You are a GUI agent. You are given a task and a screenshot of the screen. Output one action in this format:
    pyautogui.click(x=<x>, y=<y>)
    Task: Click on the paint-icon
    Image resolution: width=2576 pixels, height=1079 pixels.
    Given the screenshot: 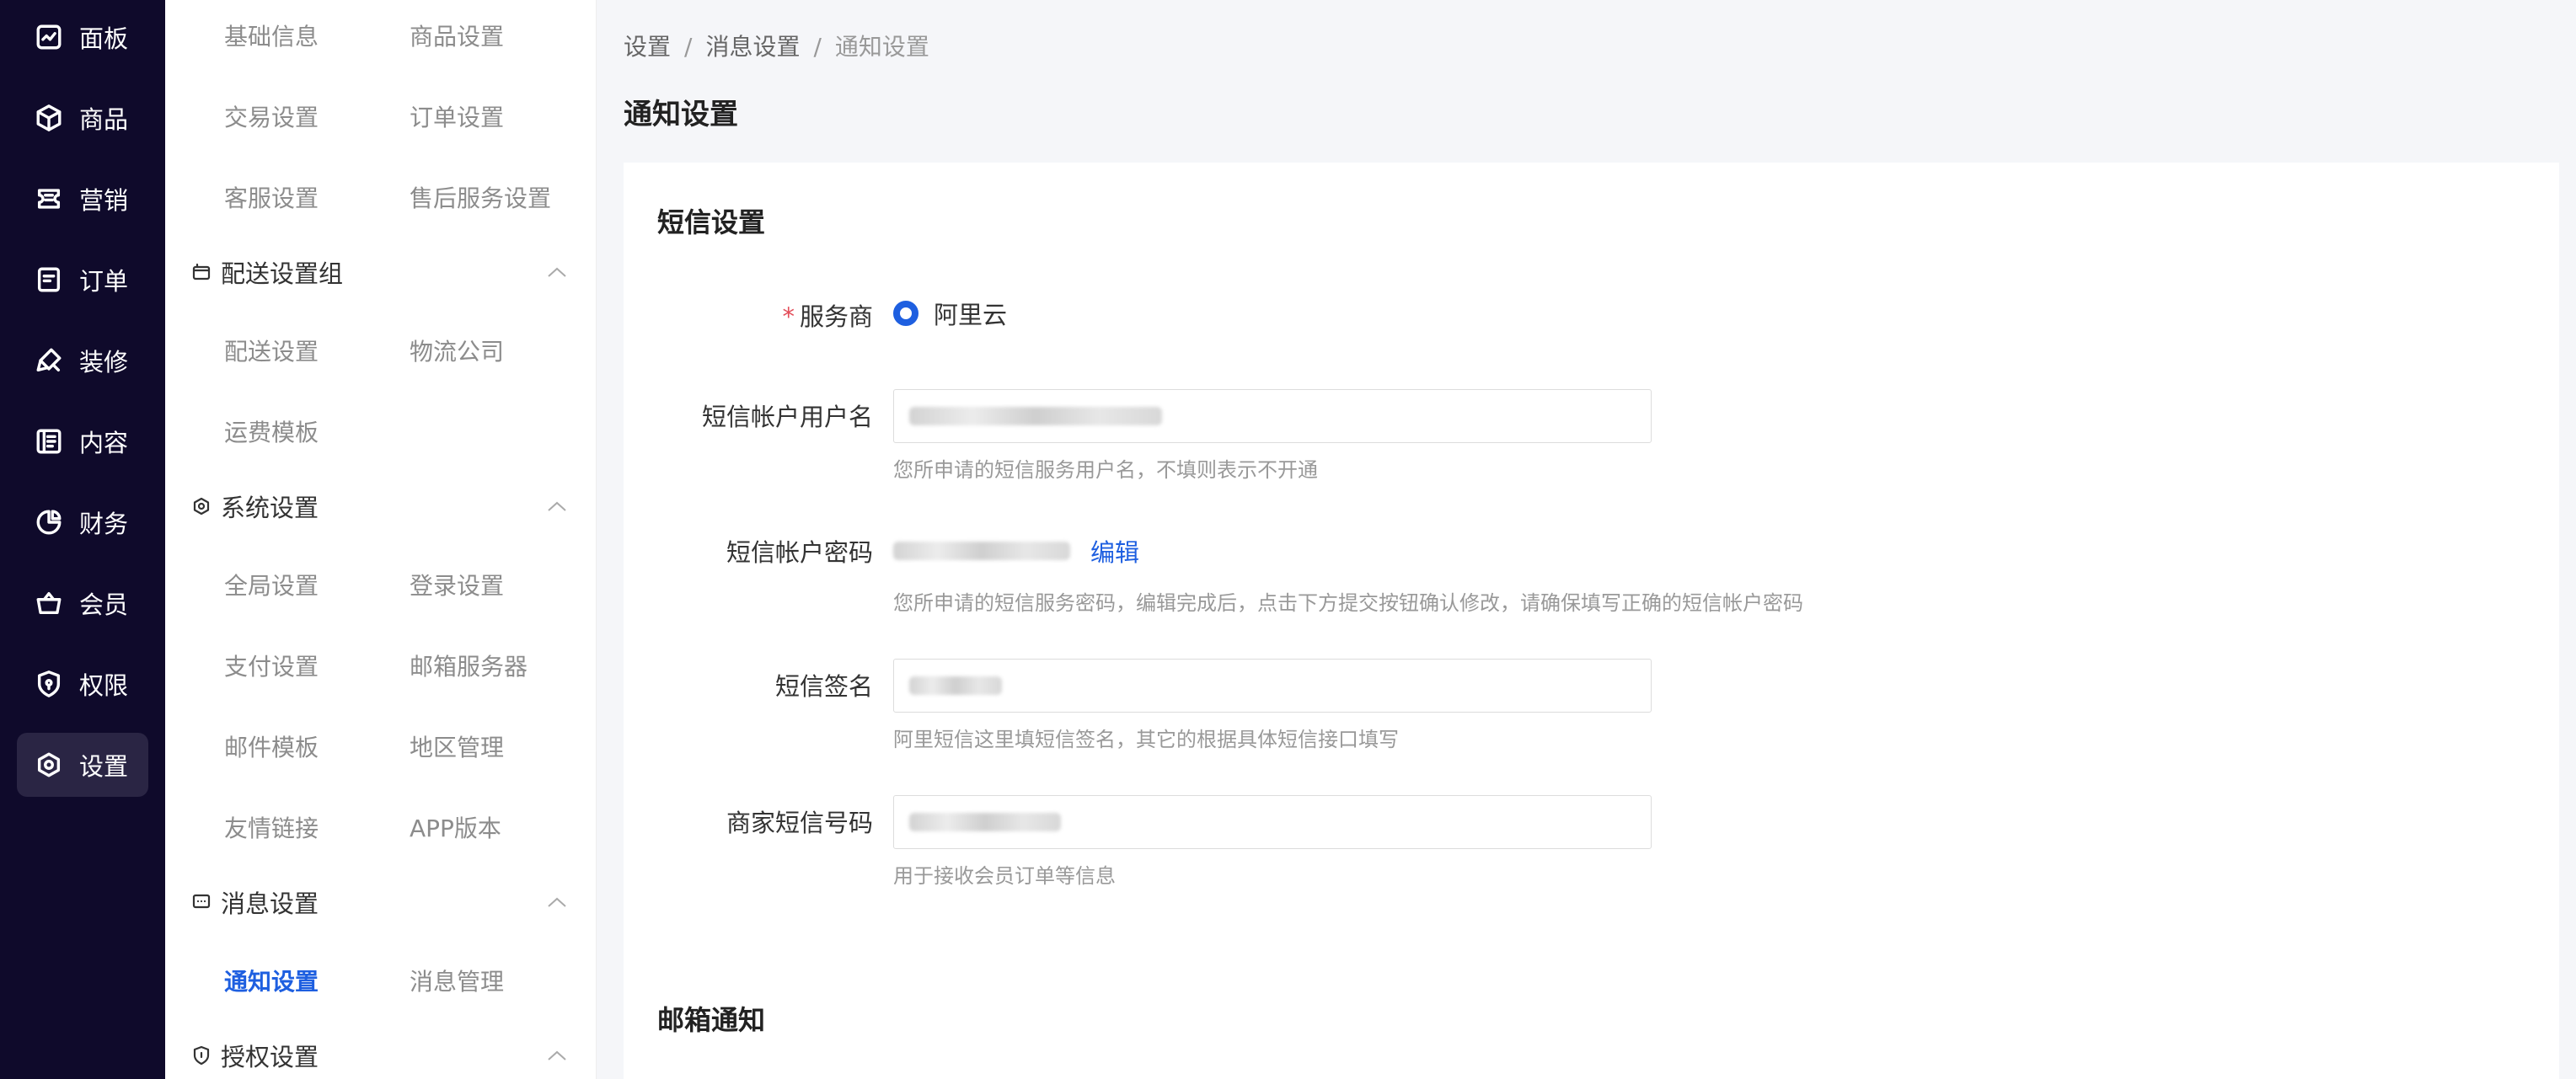 What is the action you would take?
    pyautogui.click(x=49, y=361)
    